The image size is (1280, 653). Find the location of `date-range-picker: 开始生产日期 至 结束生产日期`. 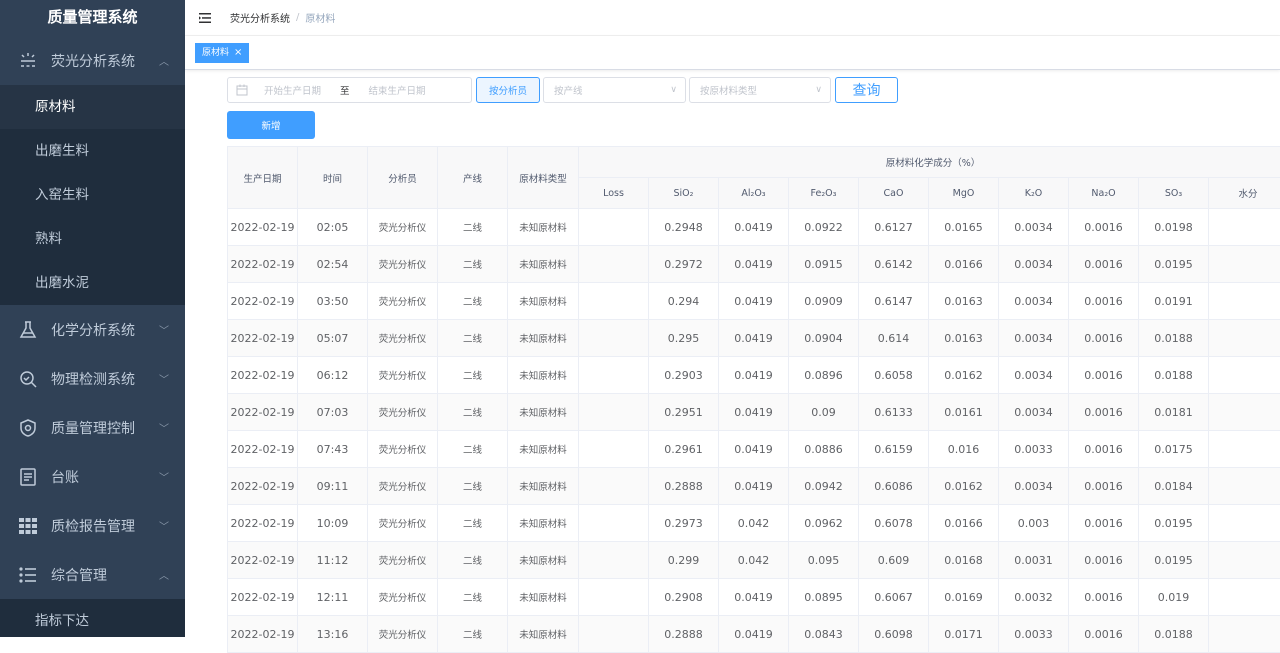

date-range-picker: 开始生产日期 至 结束生产日期 is located at coordinates (349, 90).